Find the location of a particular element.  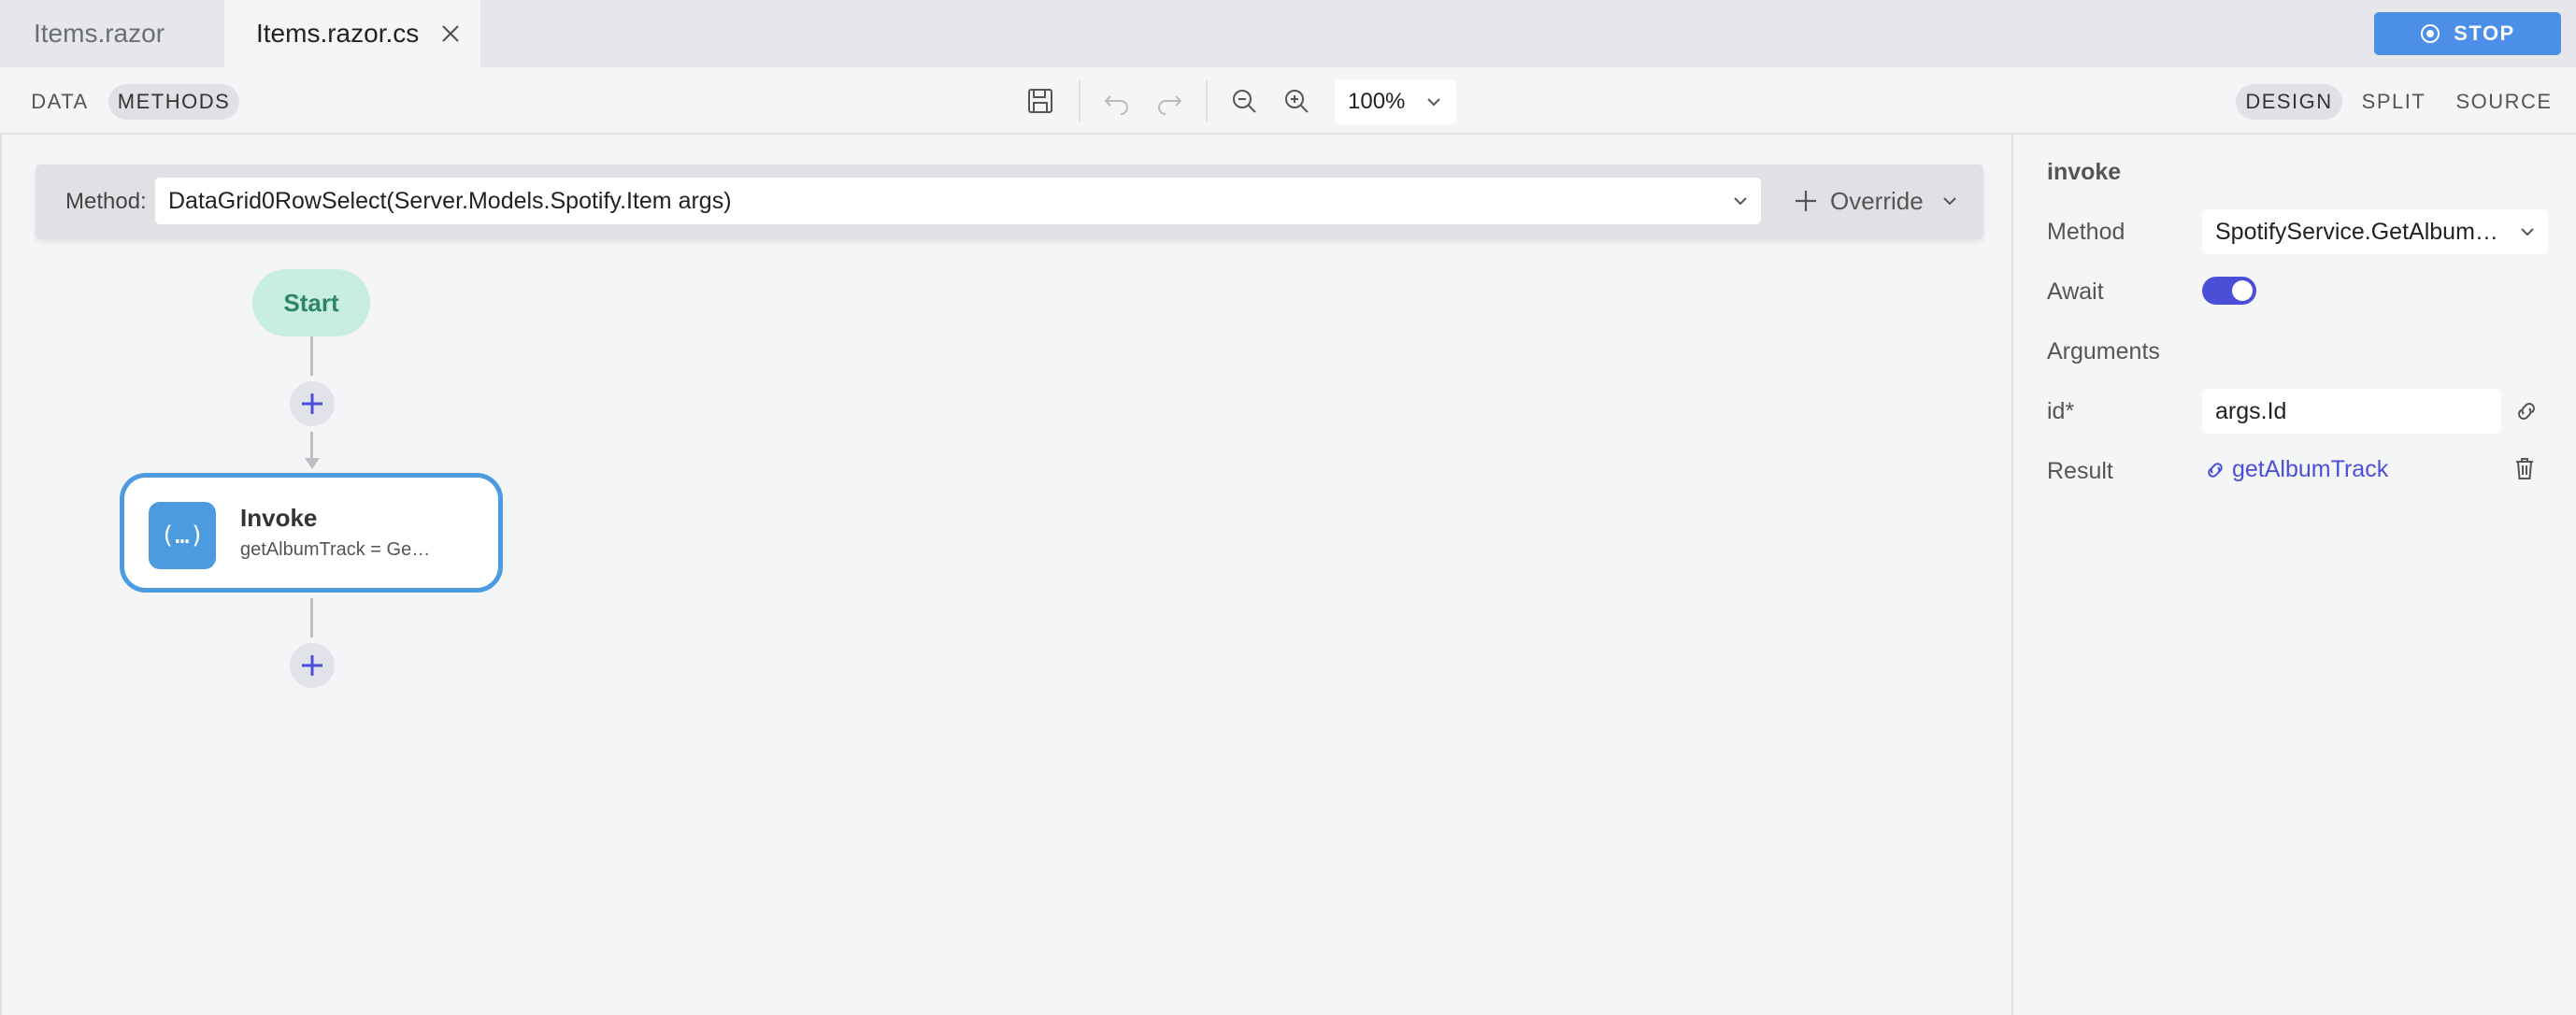

invoke-title: Invoke is located at coordinates (279, 518).